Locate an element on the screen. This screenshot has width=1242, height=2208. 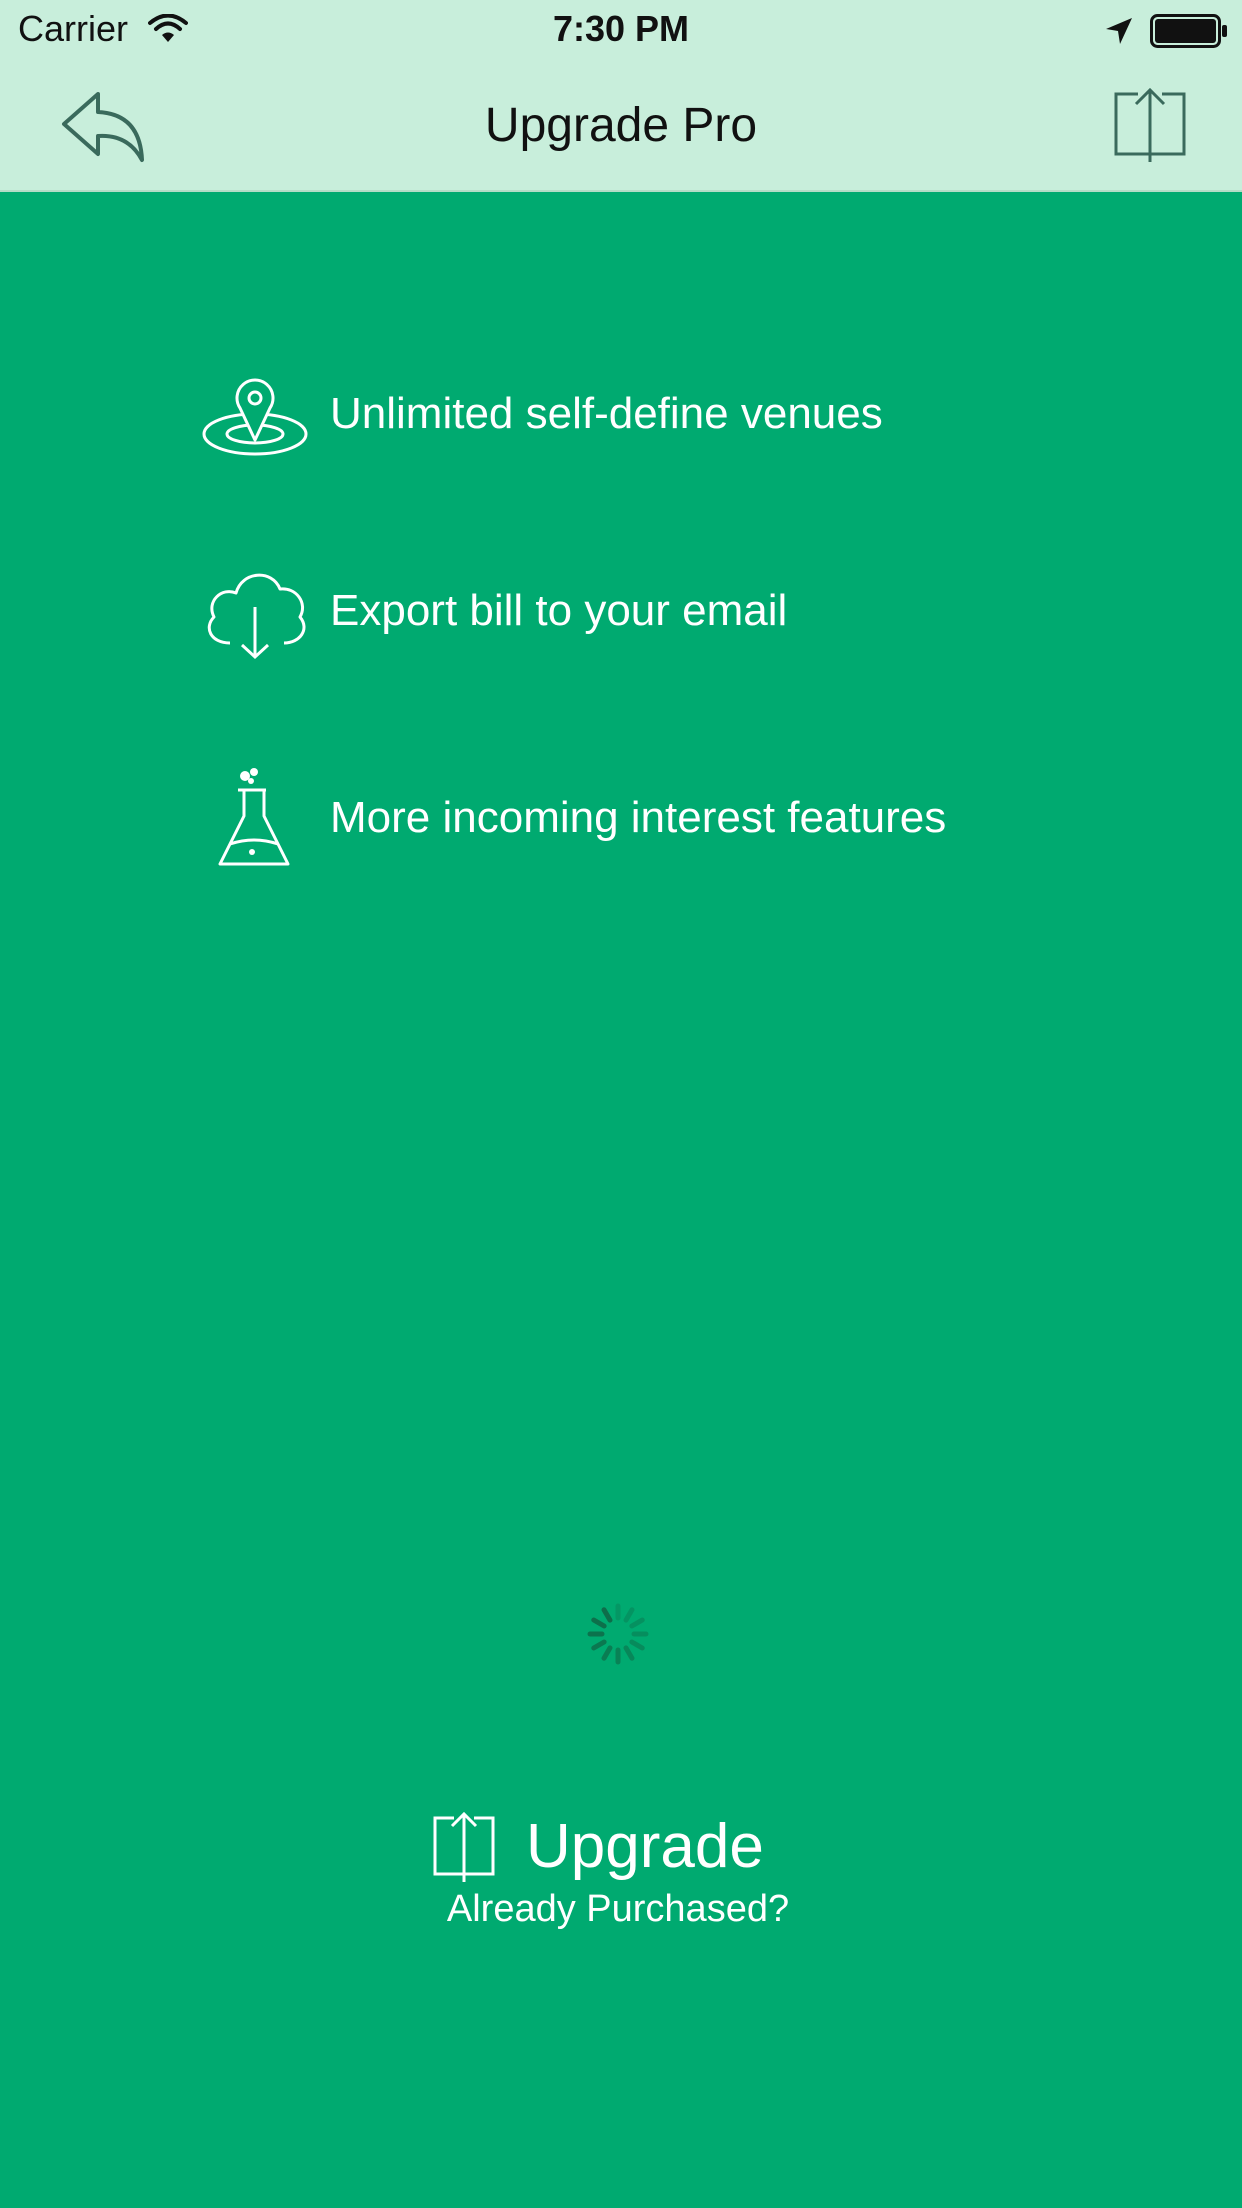
feature-item-more: More incoming interest features is located at coordinates (573, 818).